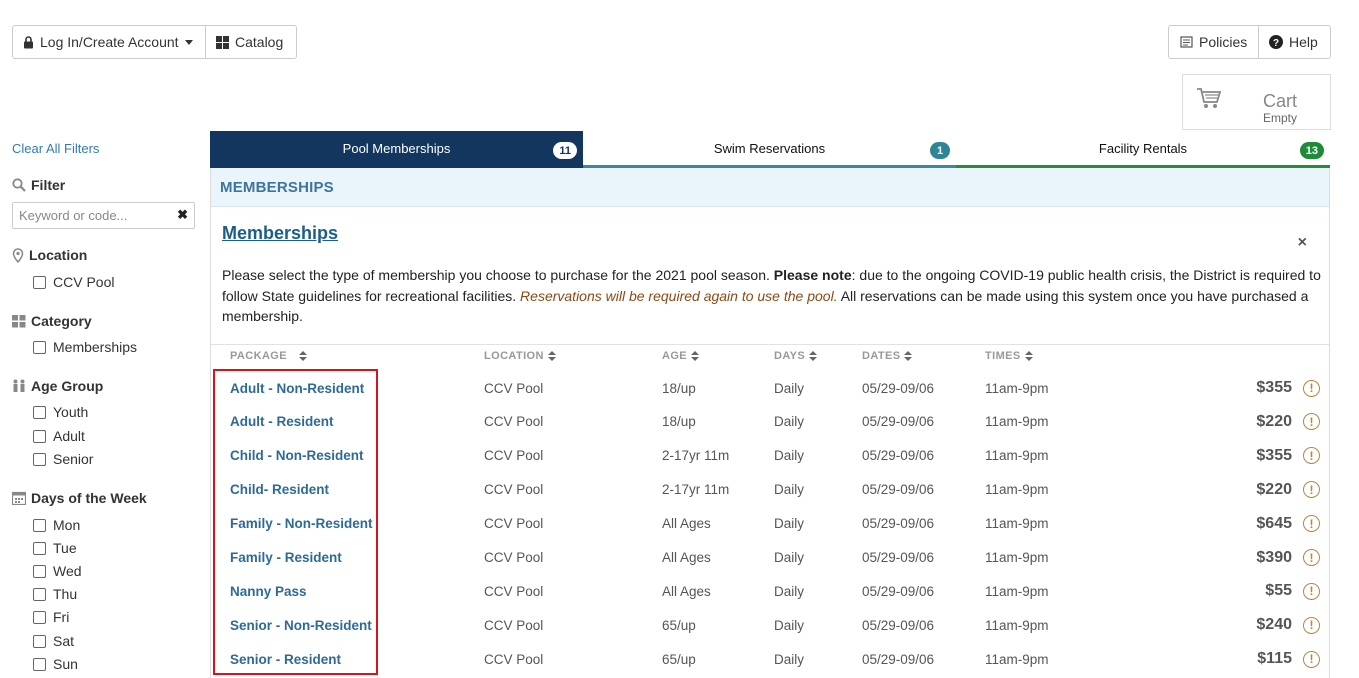 Image resolution: width=1359 pixels, height=678 pixels. What do you see at coordinates (1209, 99) in the screenshot?
I see `shopping-cart-icon` at bounding box center [1209, 99].